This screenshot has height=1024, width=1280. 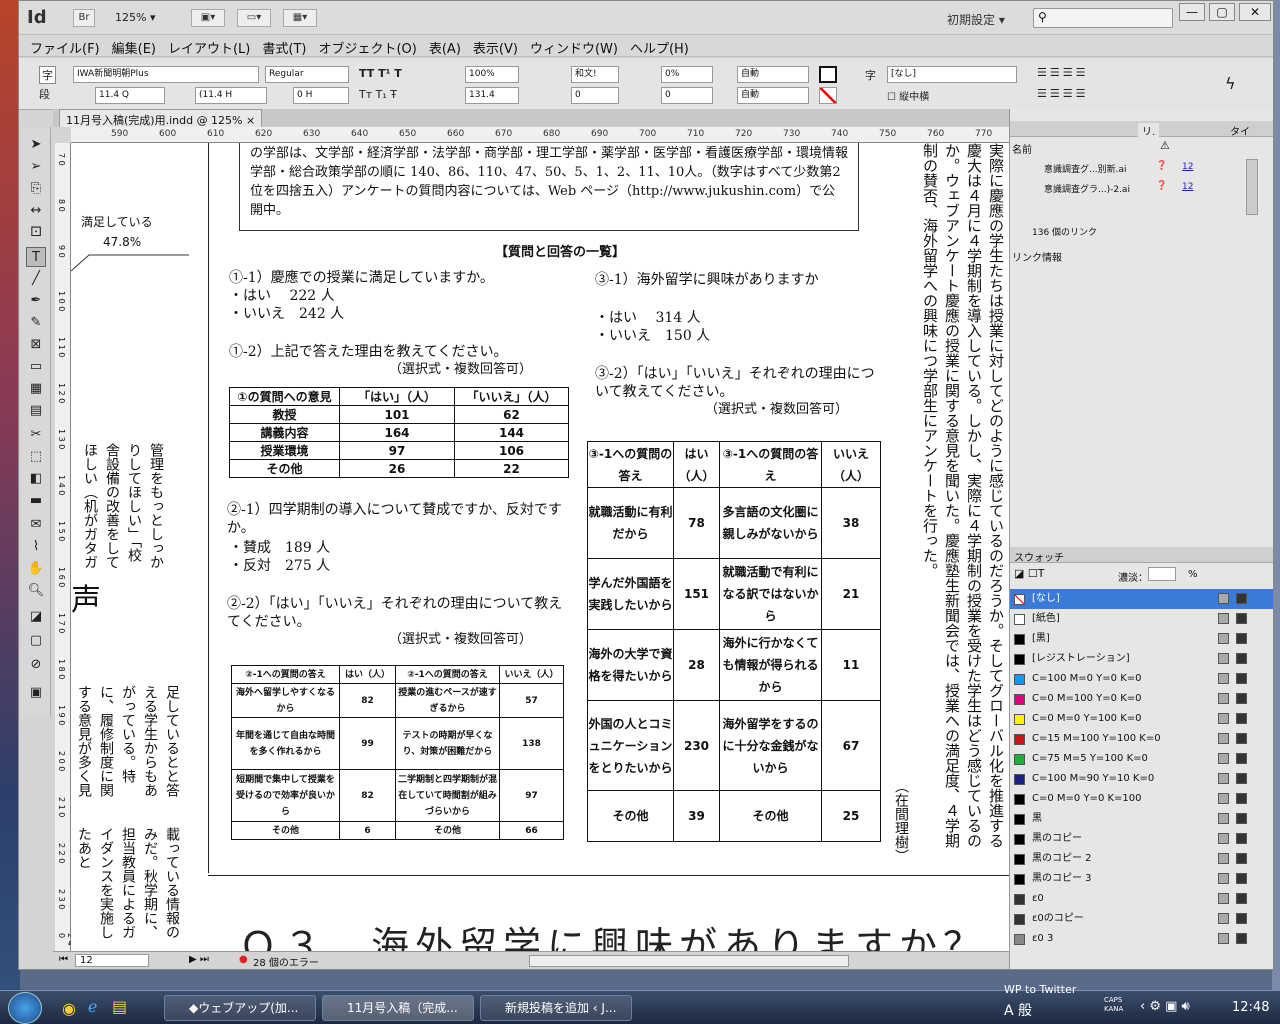 What do you see at coordinates (1141, 919) in the screenshot?
I see `swatch-row: ε0のコピー` at bounding box center [1141, 919].